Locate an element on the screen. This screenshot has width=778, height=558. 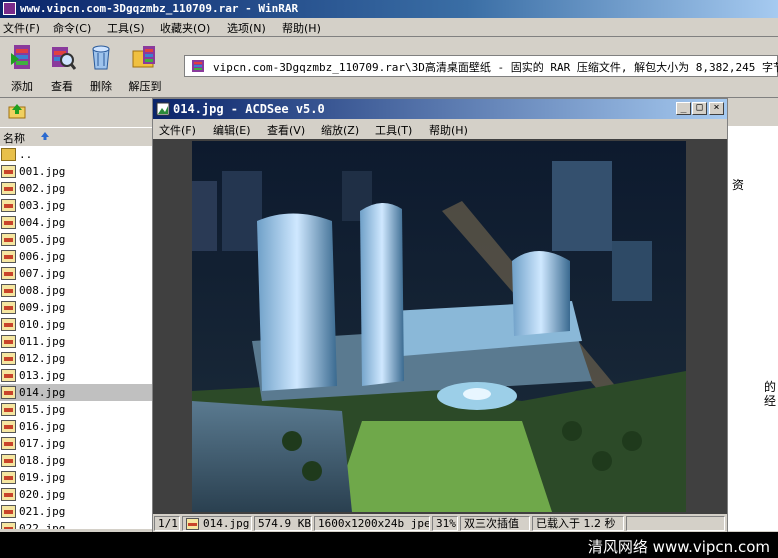
column-name-header: 名称 is located at coordinates (14, 138).